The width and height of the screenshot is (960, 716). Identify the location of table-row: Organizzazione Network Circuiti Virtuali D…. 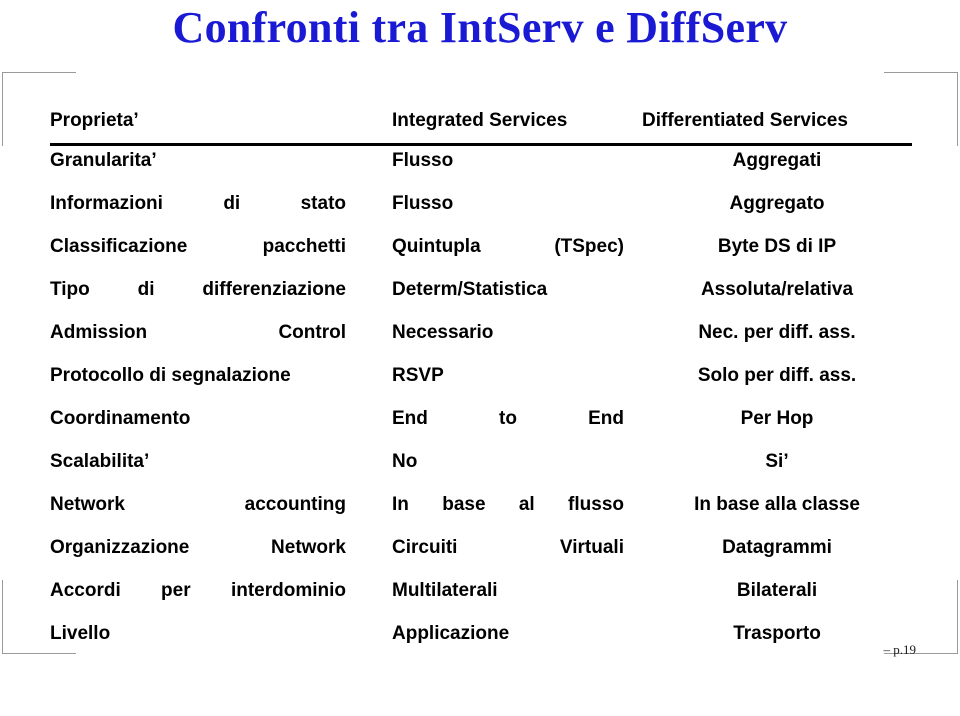
(481, 556).